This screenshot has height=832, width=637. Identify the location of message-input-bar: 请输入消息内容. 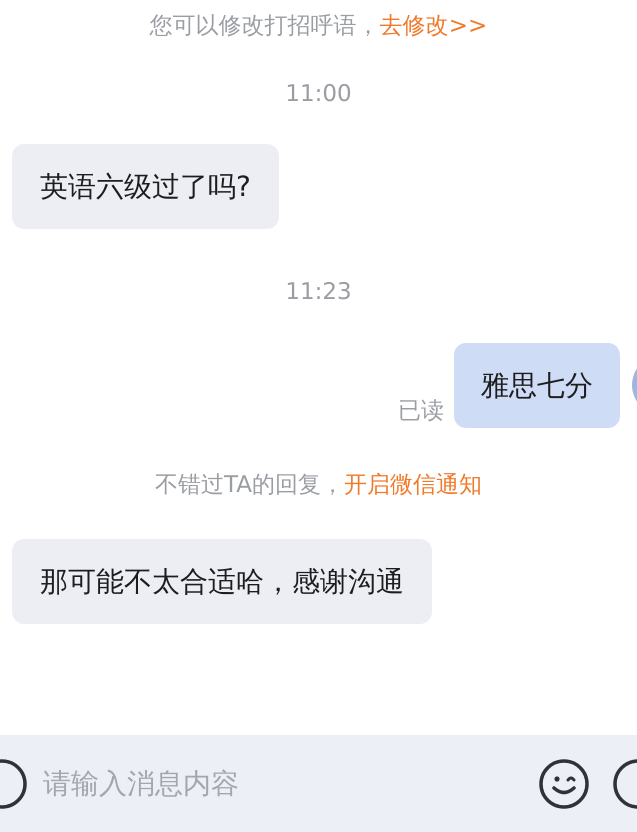
(318, 783).